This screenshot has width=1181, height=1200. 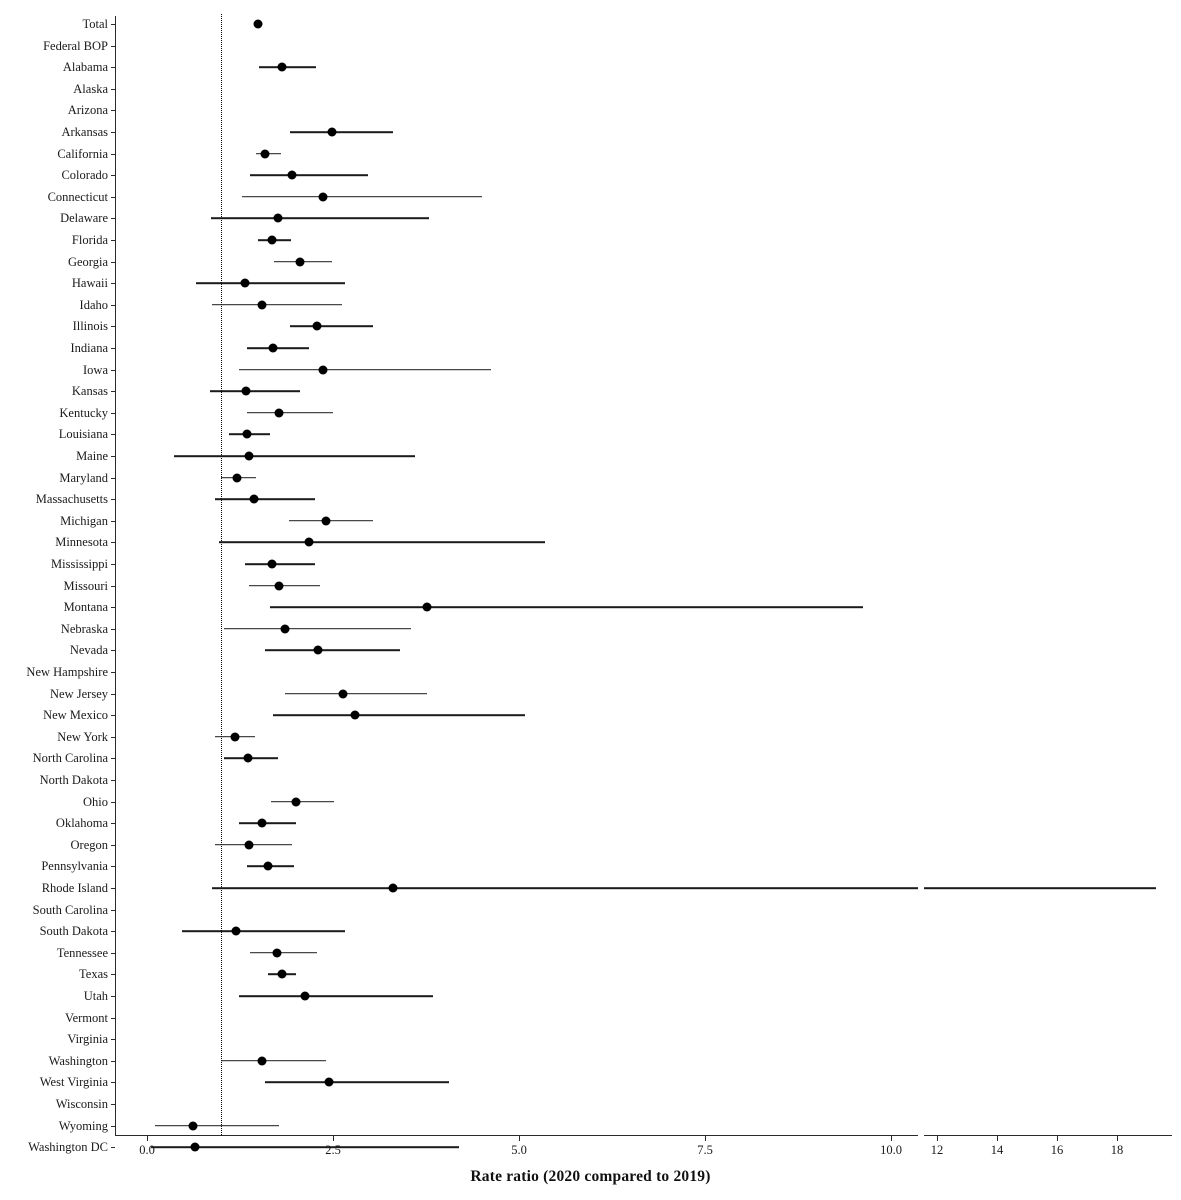 I want to click on y-axis-label: Louisiana, so click(x=83, y=434).